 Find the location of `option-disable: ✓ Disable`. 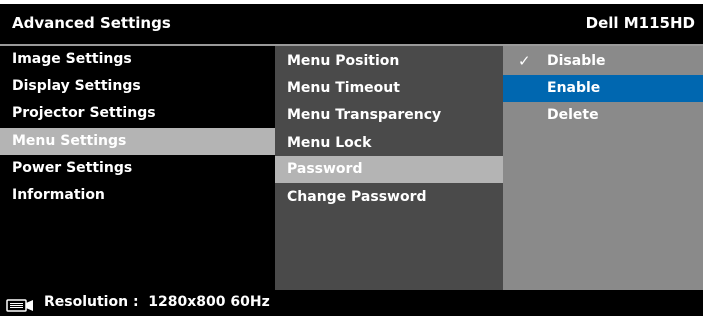

option-disable: ✓ Disable is located at coordinates (603, 61).